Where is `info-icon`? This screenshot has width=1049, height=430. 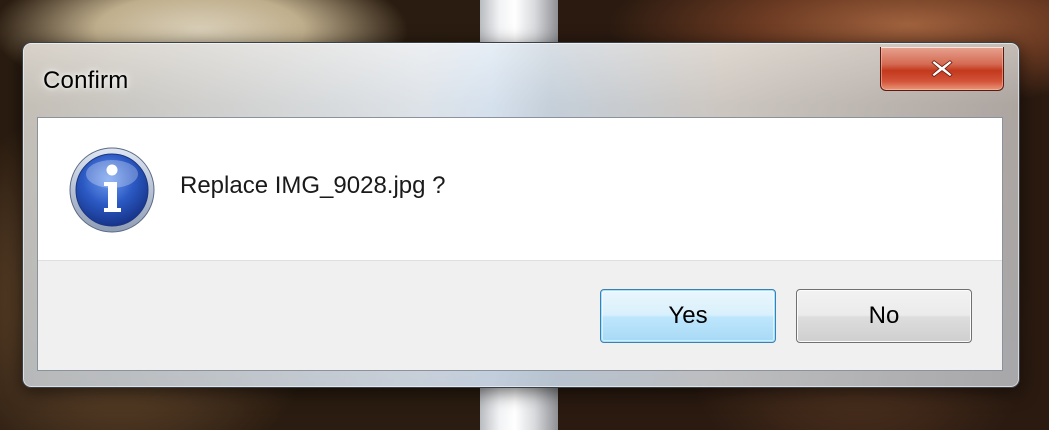
info-icon is located at coordinates (112, 190).